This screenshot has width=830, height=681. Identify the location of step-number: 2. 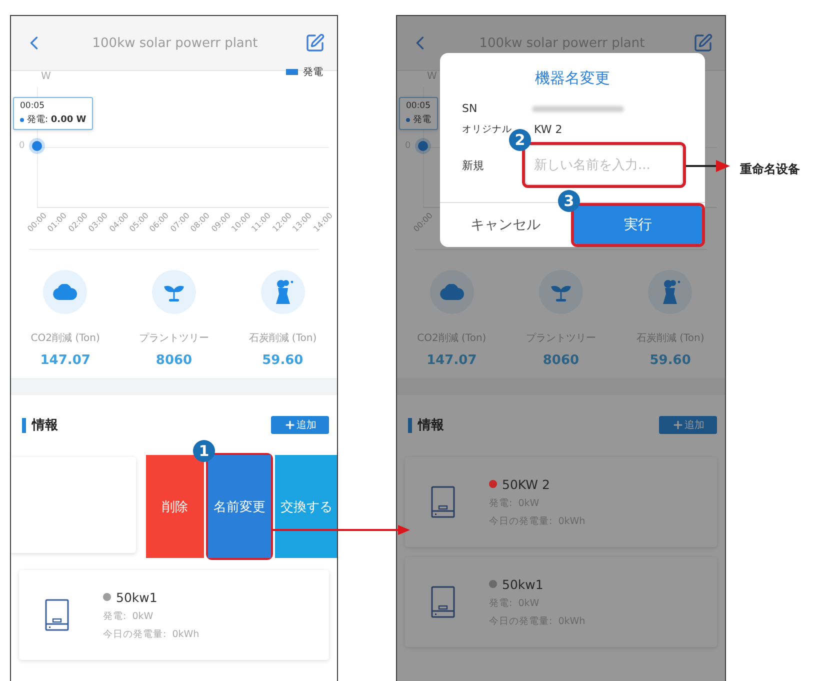
(520, 140).